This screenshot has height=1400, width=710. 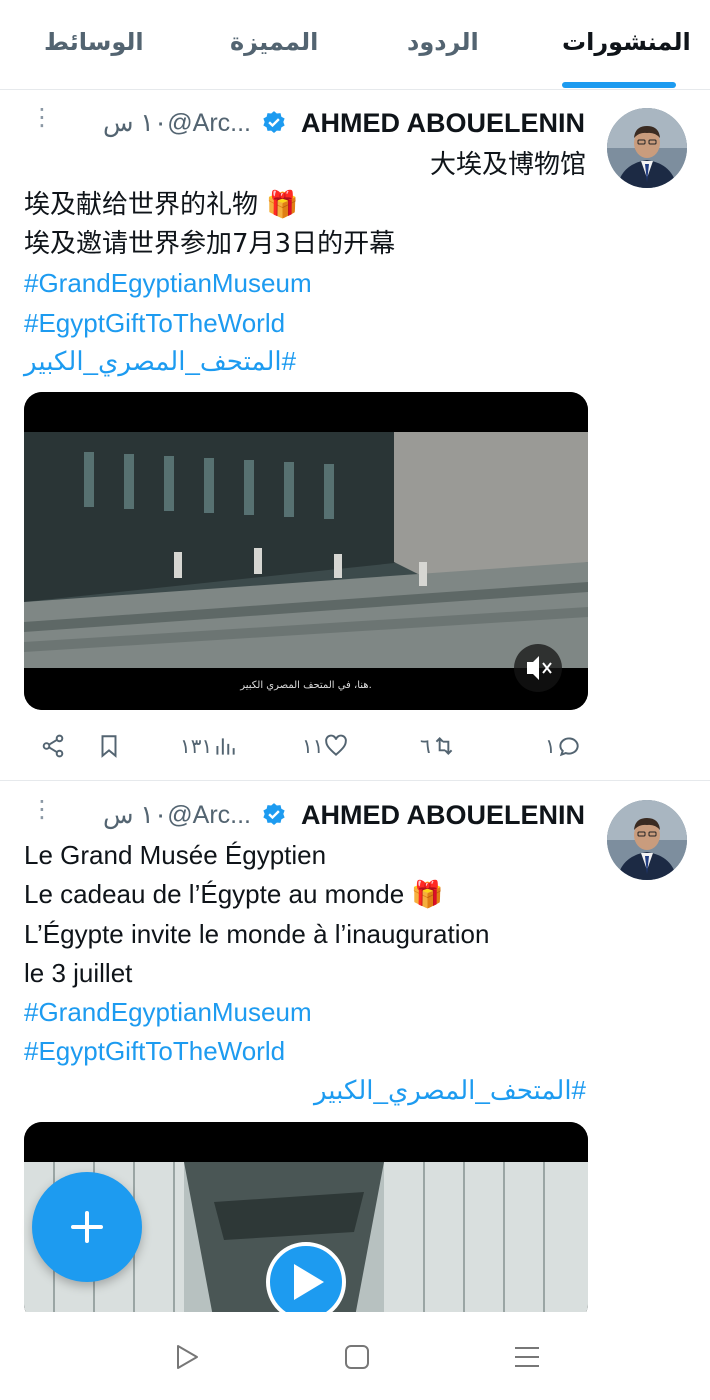 What do you see at coordinates (550, 746) in the screenshot?
I see `reply-count: ١` at bounding box center [550, 746].